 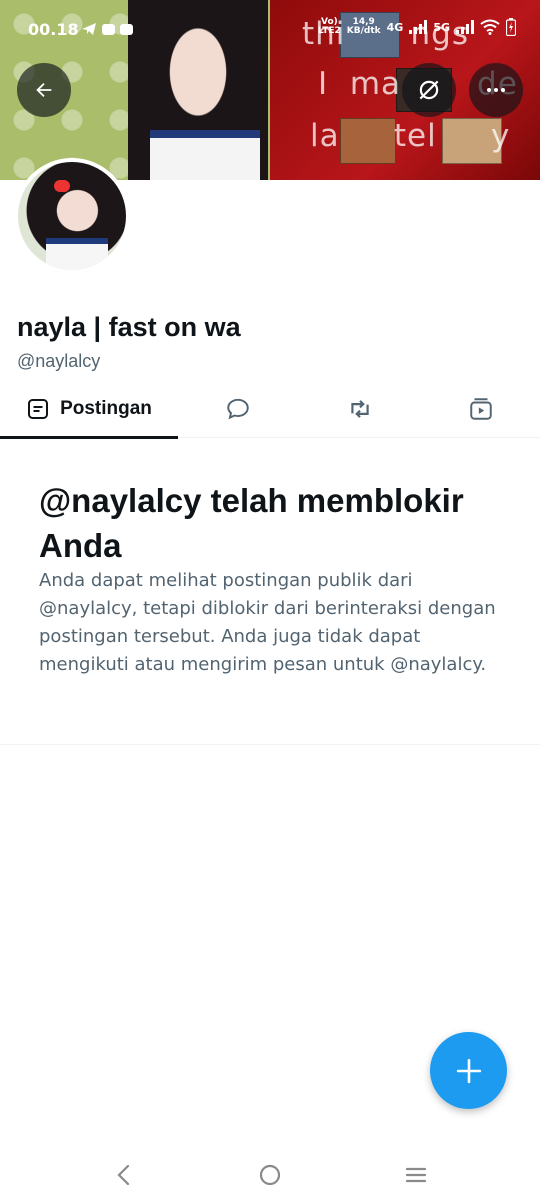 I want to click on lte-label: LTE2, so click(x=329, y=31).